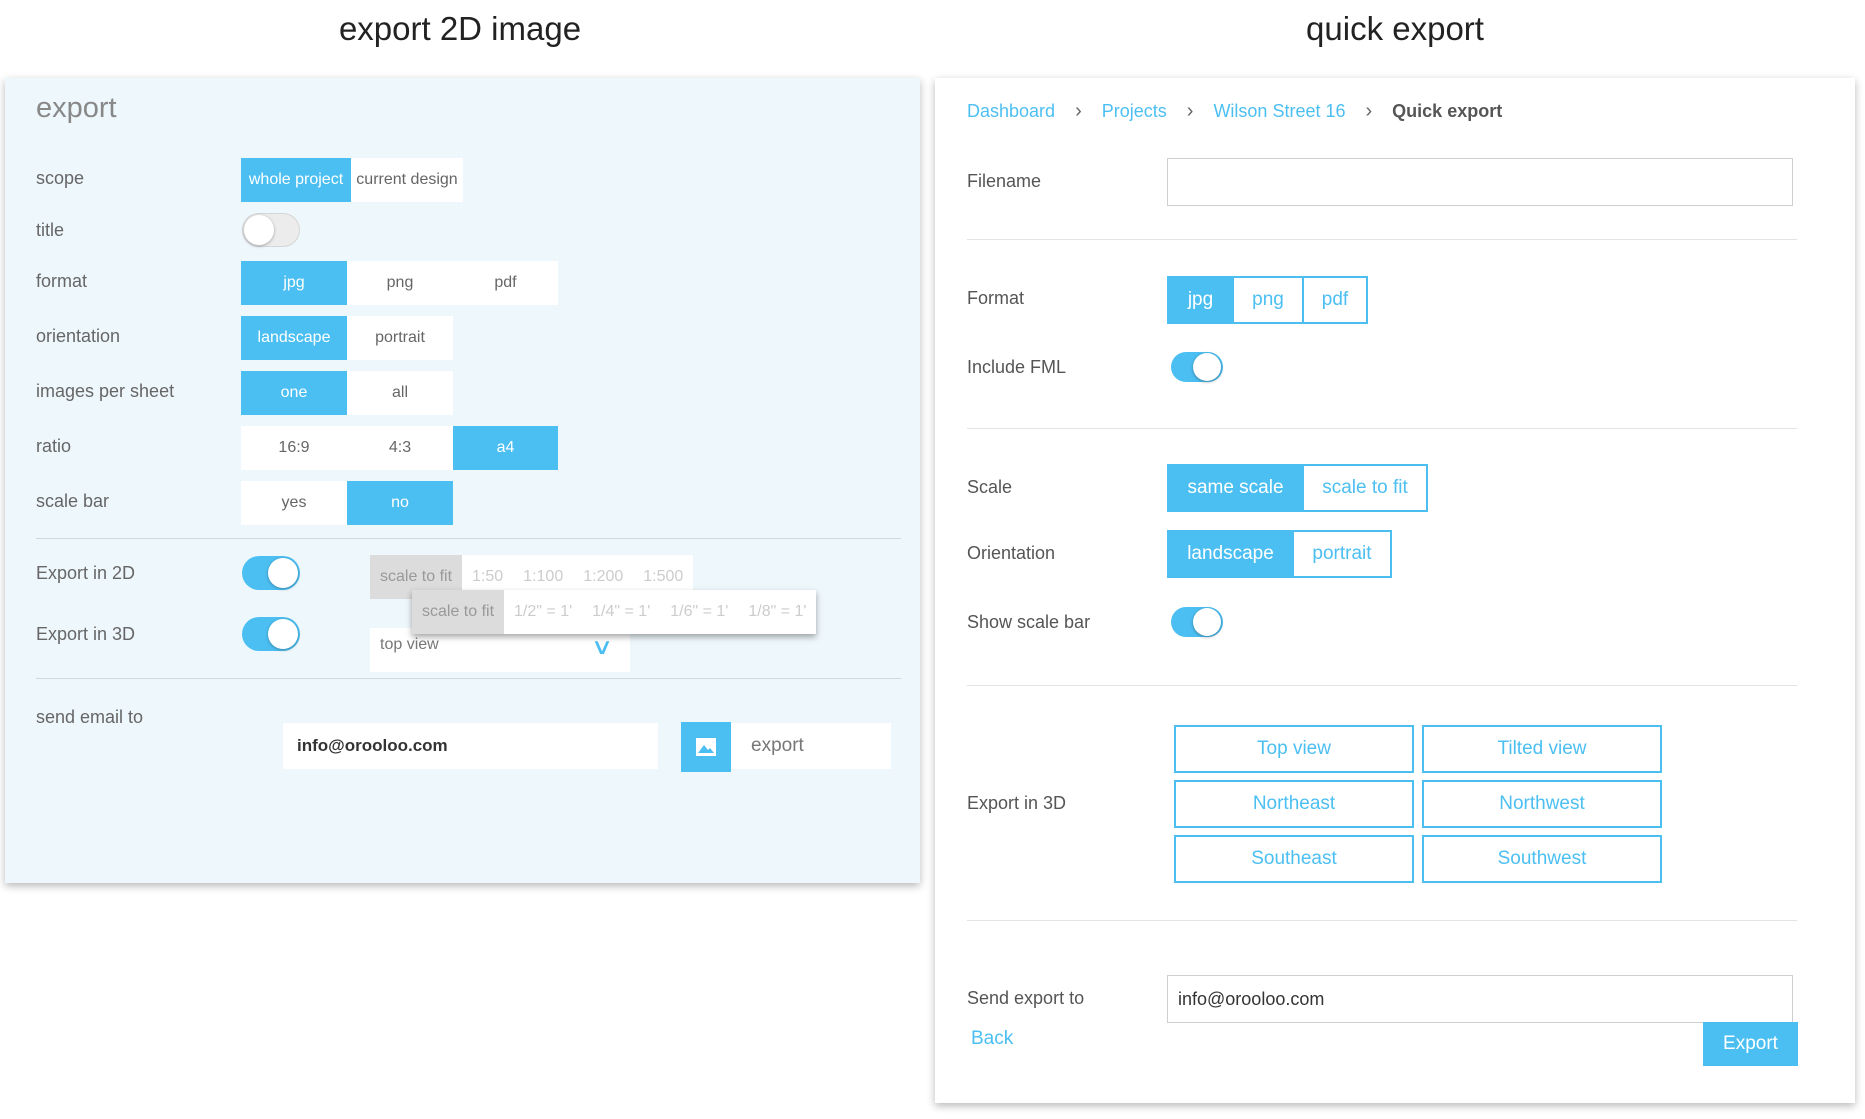 The width and height of the screenshot is (1865, 1119). Describe the element at coordinates (86, 573) in the screenshot. I see `export-2d-label: Export in 2D` at that location.